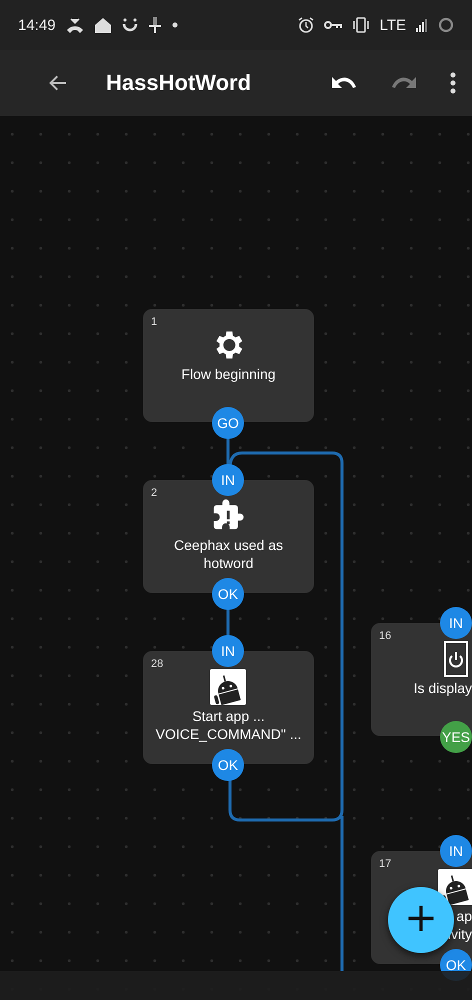 This screenshot has width=472, height=1000. What do you see at coordinates (155, 25) in the screenshot?
I see `mic-off-icon` at bounding box center [155, 25].